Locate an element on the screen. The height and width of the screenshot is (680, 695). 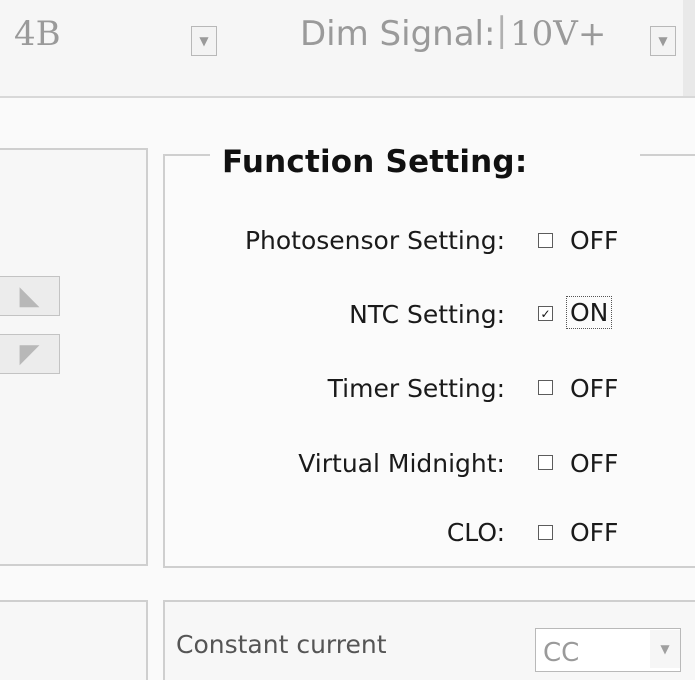
dim-signal-dropdown-button: ▼ is located at coordinates (663, 41).